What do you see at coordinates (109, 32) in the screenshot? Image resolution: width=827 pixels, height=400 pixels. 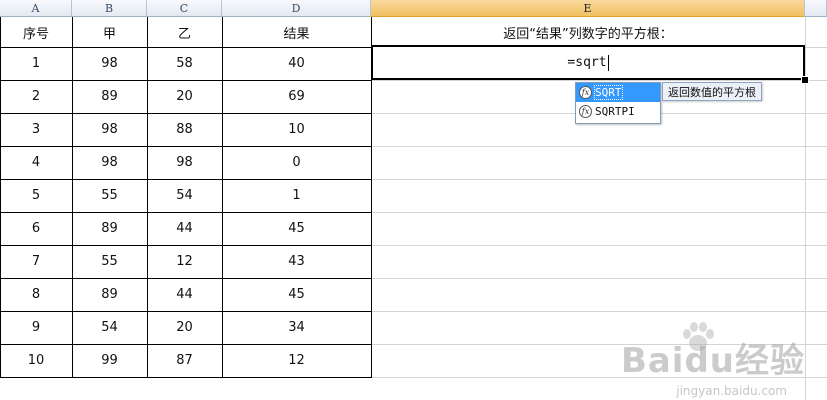 I see `header-cell-jia: 甲` at bounding box center [109, 32].